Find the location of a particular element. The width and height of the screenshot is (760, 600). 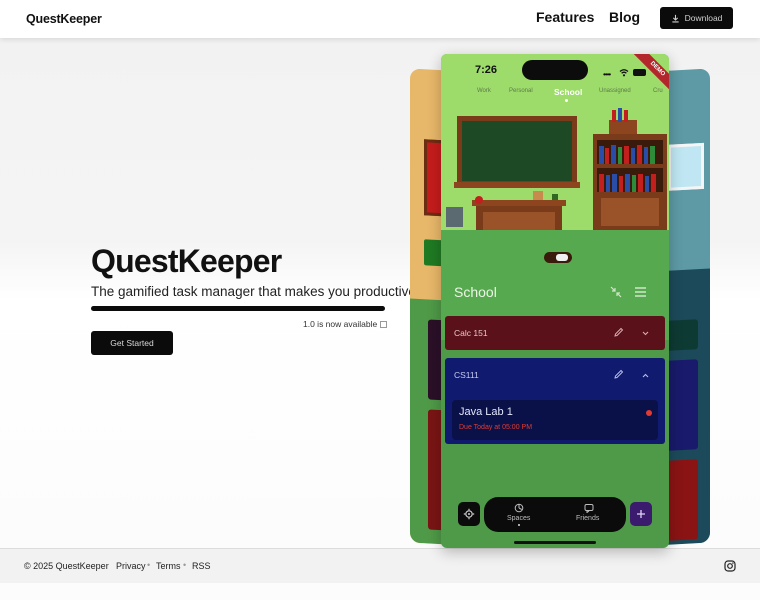

dynamic-island is located at coordinates (555, 70).